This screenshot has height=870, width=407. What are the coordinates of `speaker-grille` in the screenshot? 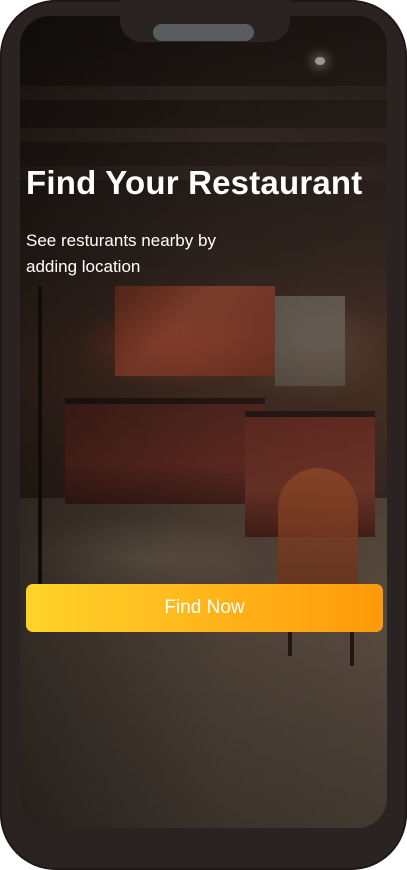 It's located at (203, 32).